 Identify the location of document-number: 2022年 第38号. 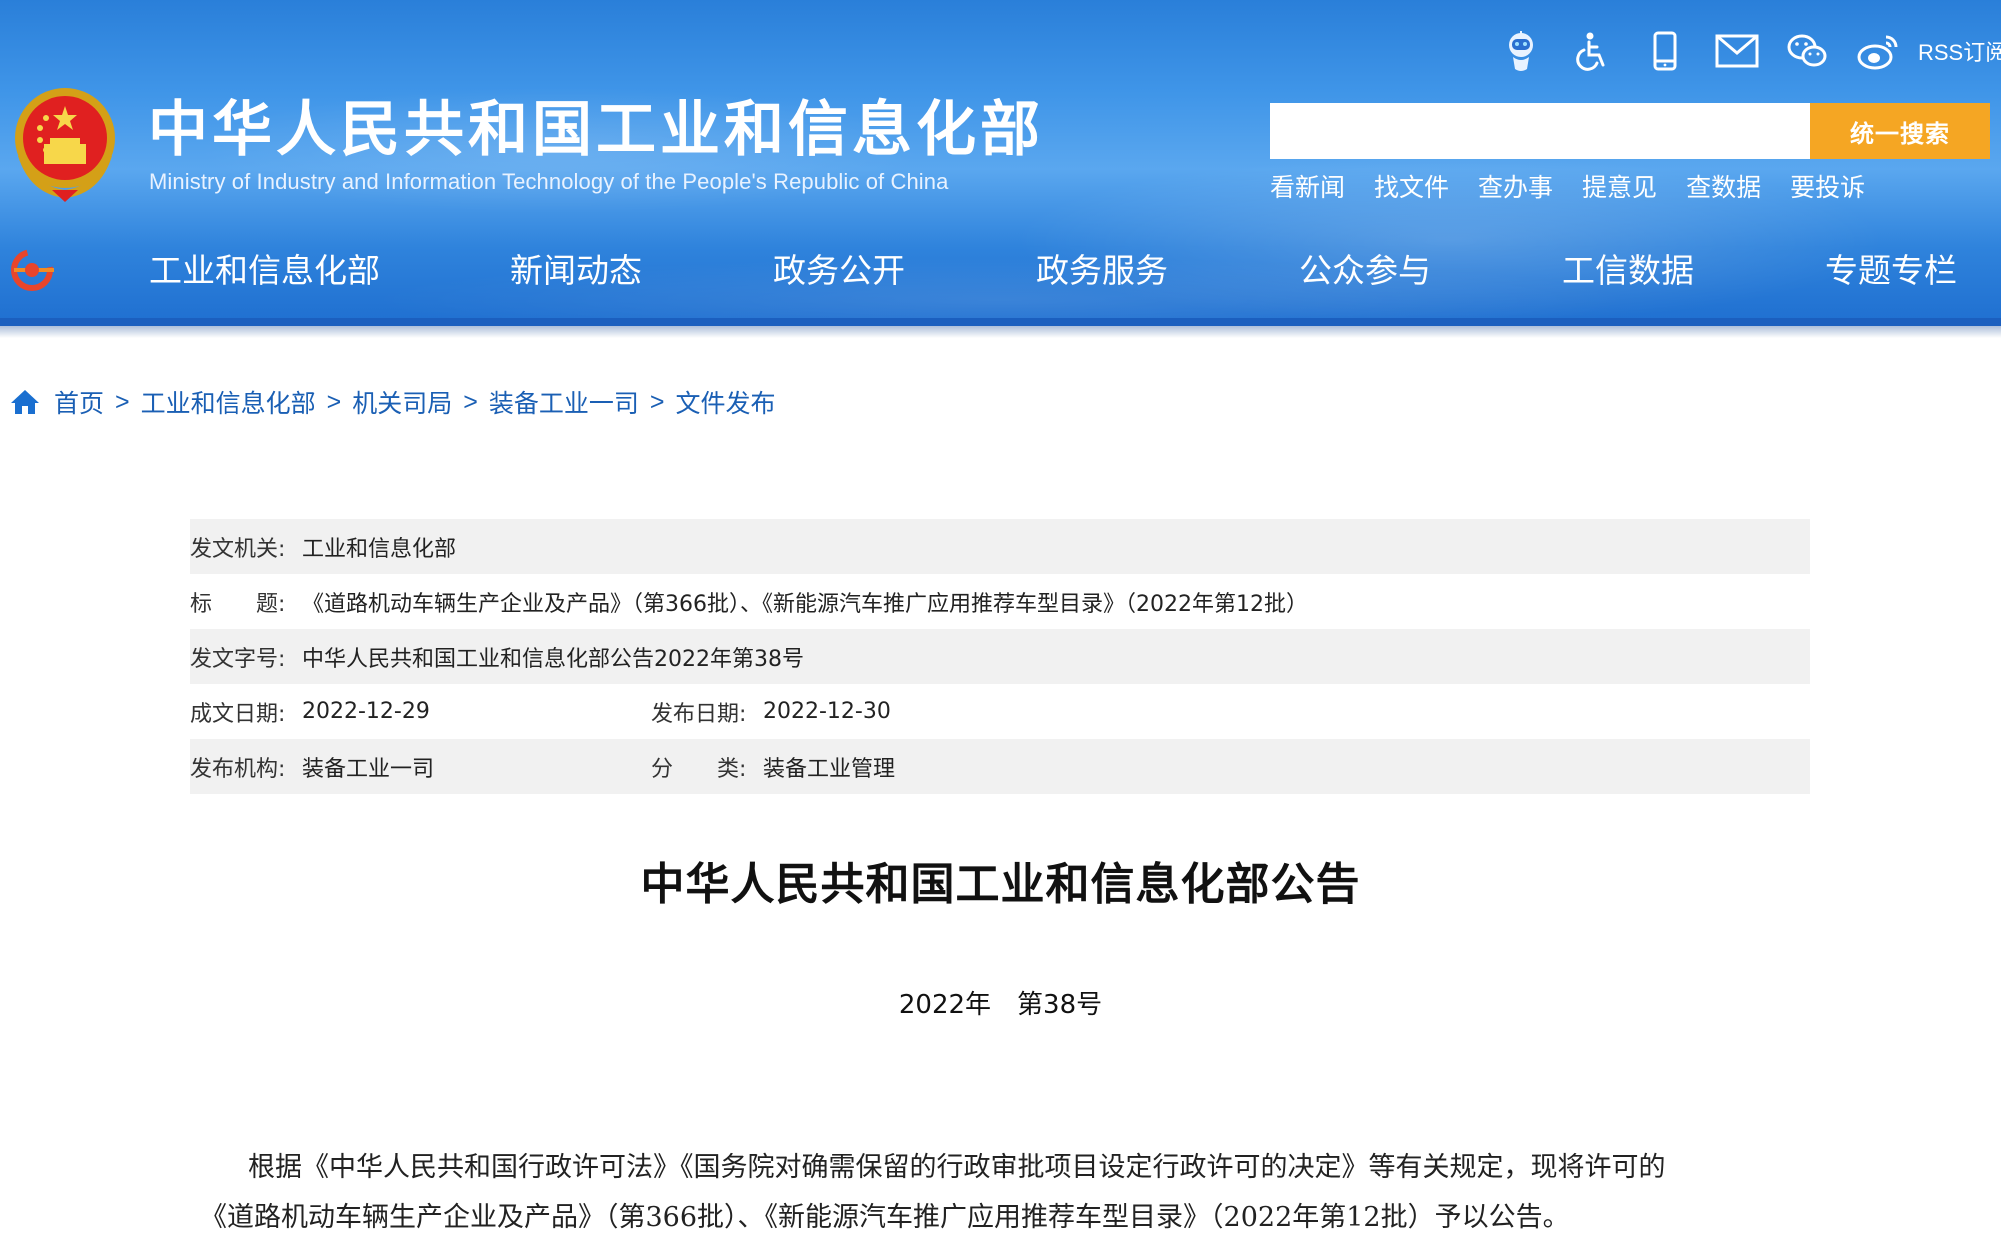
(1000, 1005).